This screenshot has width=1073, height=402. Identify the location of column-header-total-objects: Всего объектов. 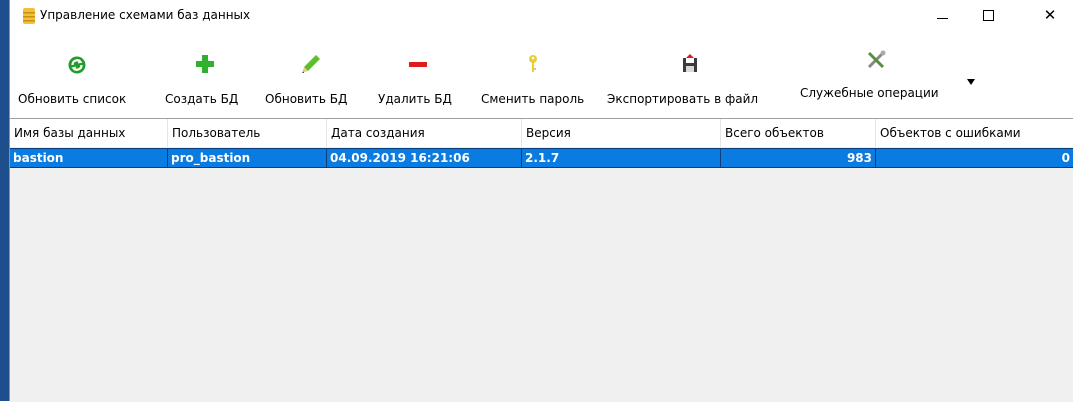
(798, 133).